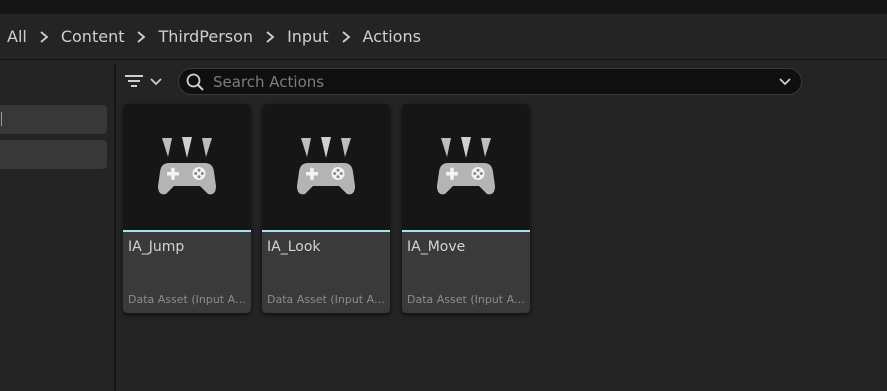 The width and height of the screenshot is (887, 391). I want to click on title-strip, so click(443, 7).